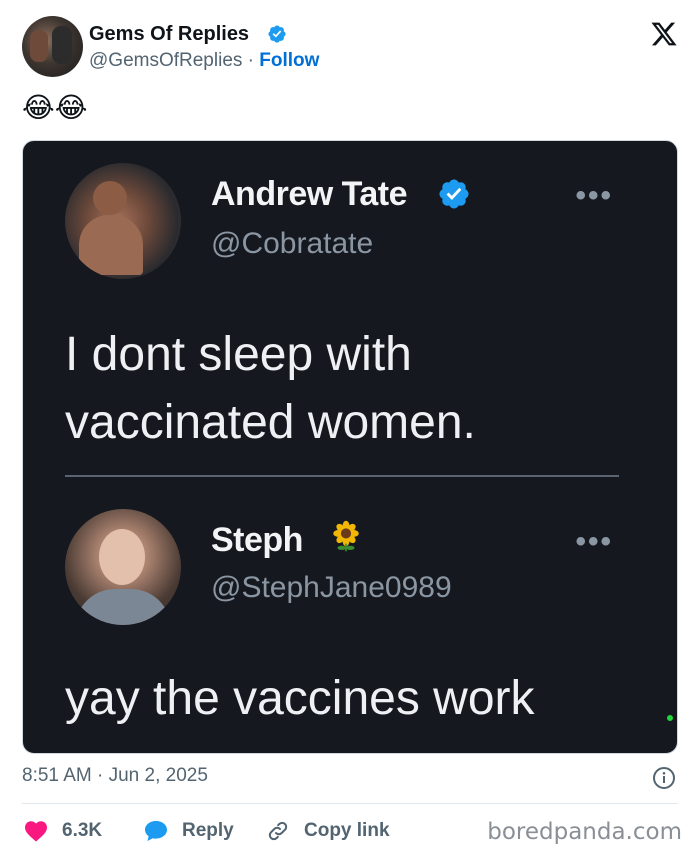 The height and width of the screenshot is (857, 700). What do you see at coordinates (664, 778) in the screenshot?
I see `info-icon` at bounding box center [664, 778].